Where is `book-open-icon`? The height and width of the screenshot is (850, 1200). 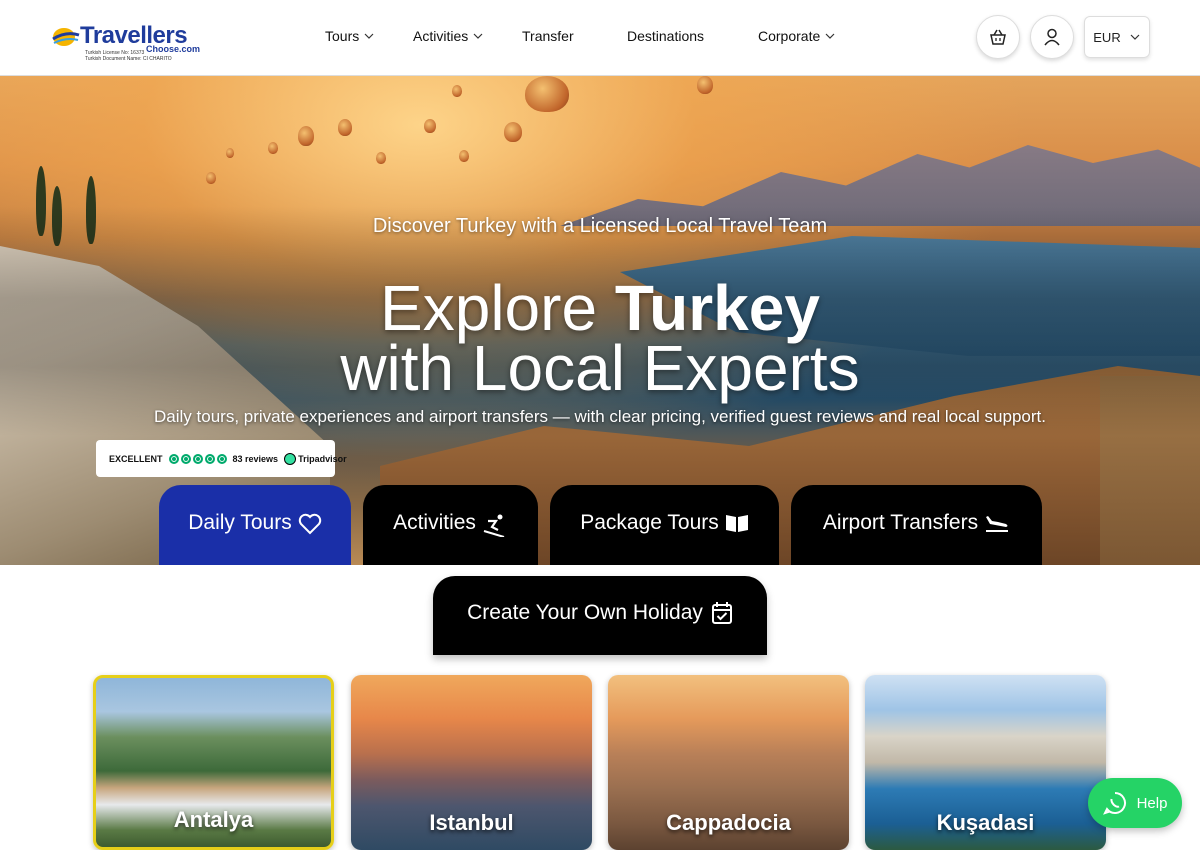 book-open-icon is located at coordinates (736, 523).